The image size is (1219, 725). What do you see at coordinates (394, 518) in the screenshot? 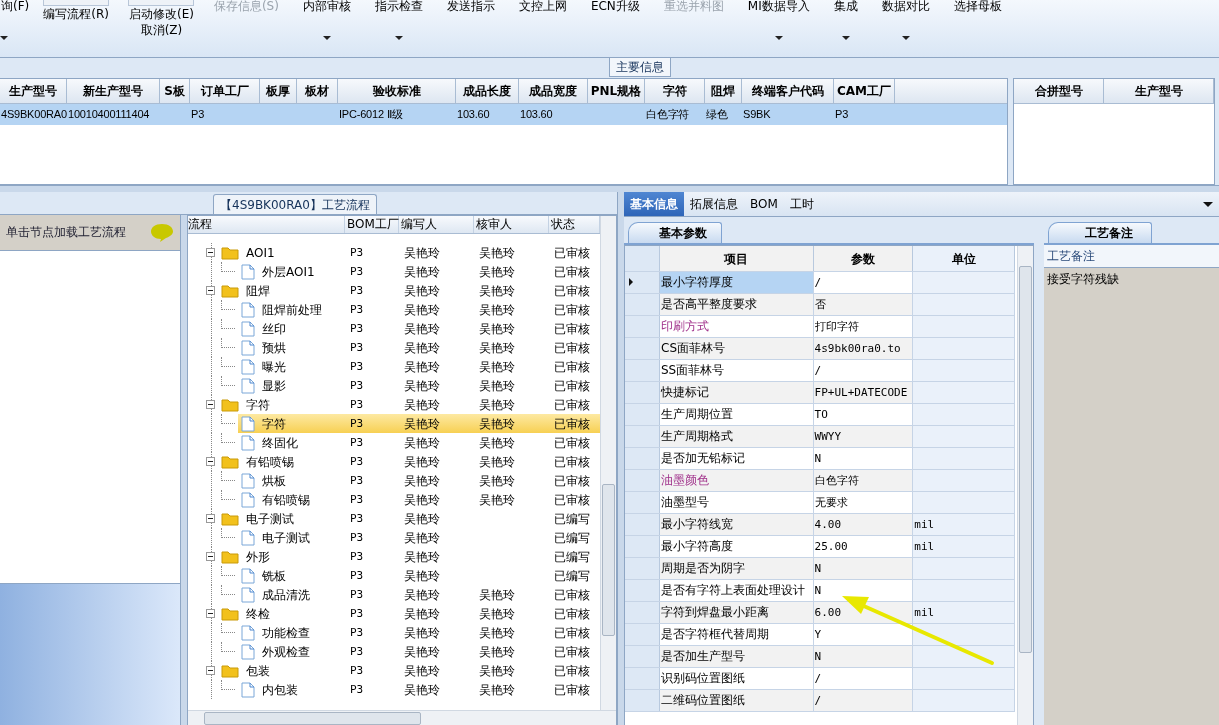
I see `tree-row: 电子测试 P3 吴艳玲 已编写` at bounding box center [394, 518].